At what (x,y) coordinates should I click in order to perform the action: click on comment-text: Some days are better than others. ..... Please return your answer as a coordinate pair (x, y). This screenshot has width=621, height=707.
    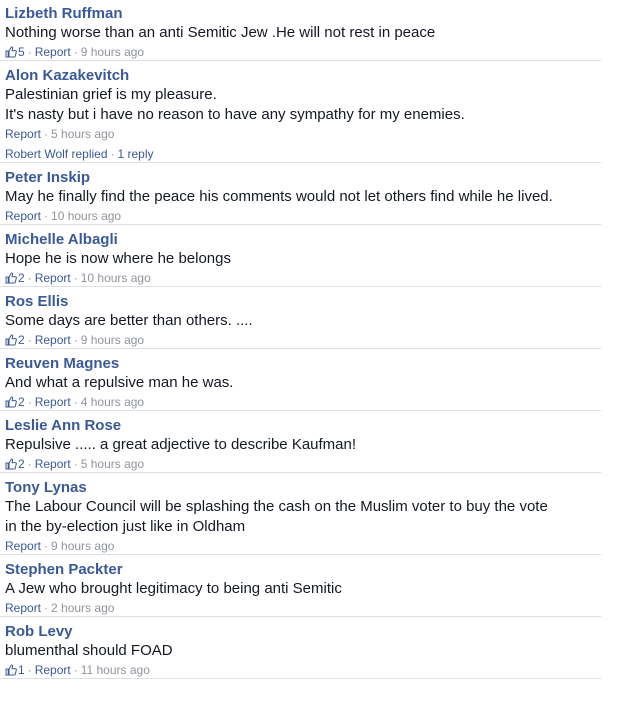
    Looking at the image, I should click on (129, 320).